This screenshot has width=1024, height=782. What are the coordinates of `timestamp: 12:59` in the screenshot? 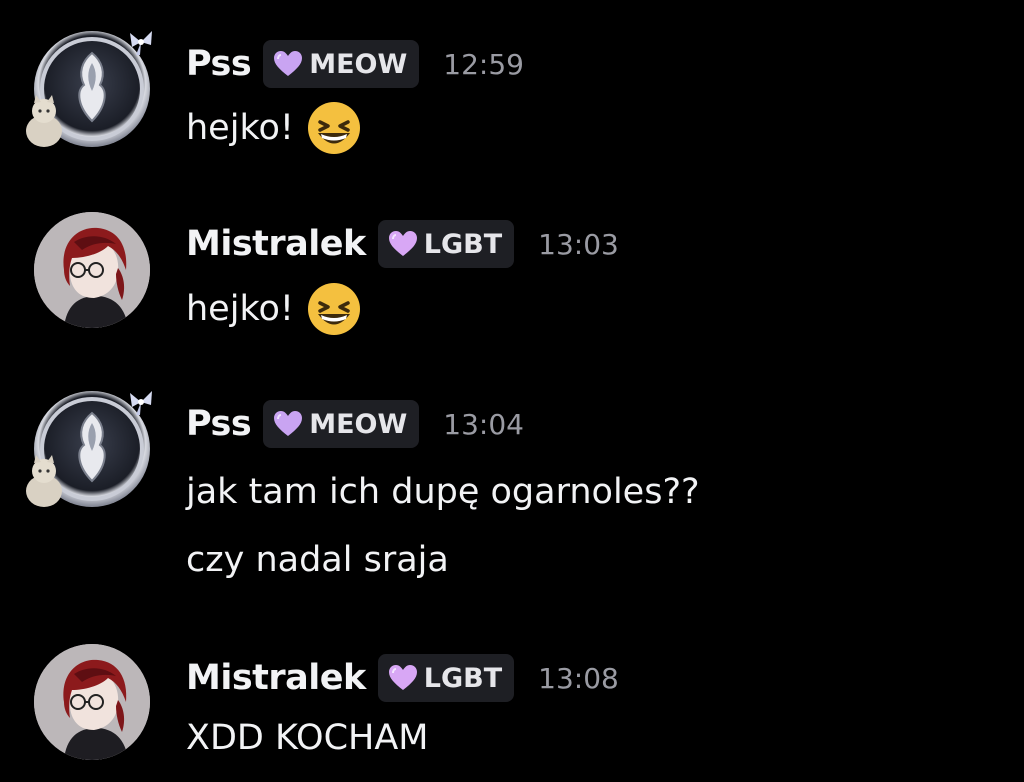 It's located at (483, 64).